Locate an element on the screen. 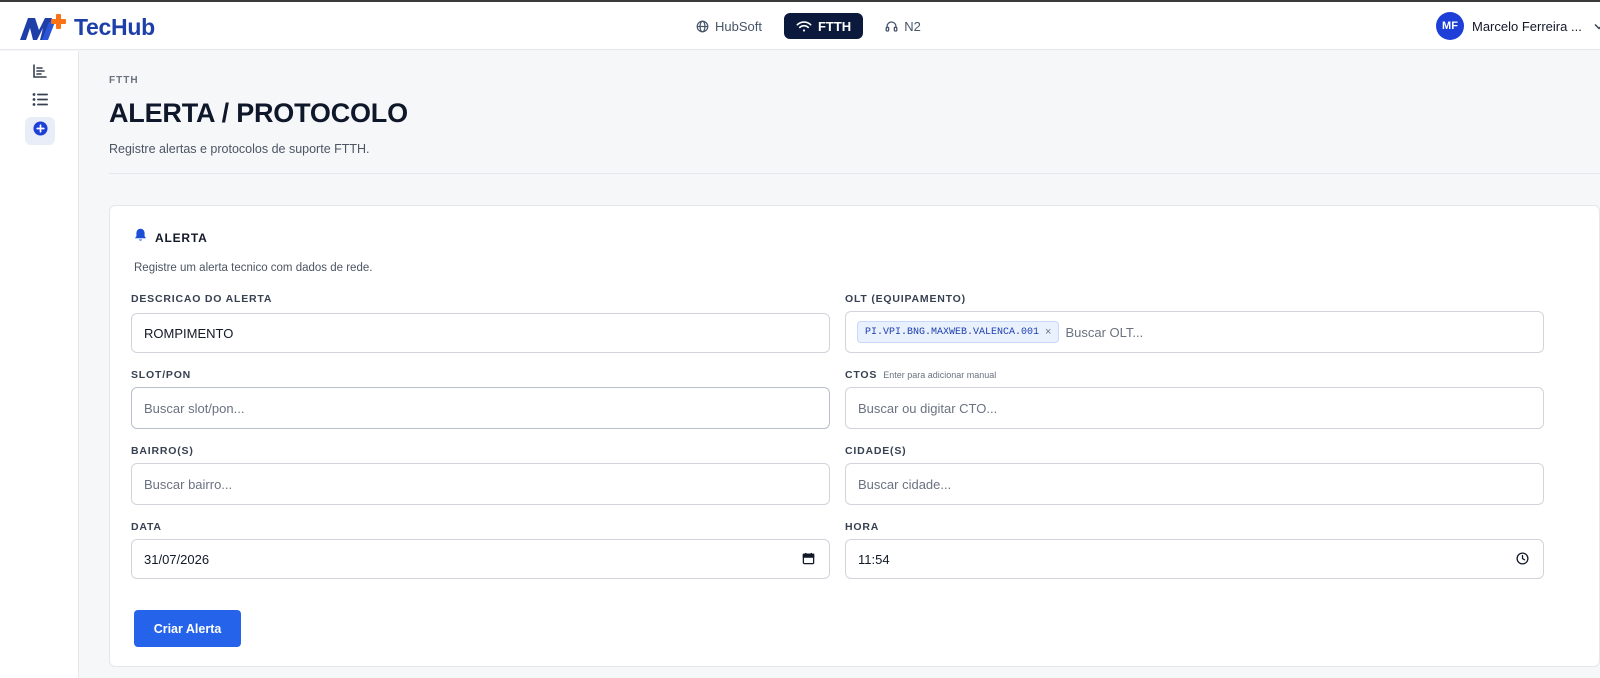 The height and width of the screenshot is (678, 1600). chart-bar-icon is located at coordinates (40, 73).